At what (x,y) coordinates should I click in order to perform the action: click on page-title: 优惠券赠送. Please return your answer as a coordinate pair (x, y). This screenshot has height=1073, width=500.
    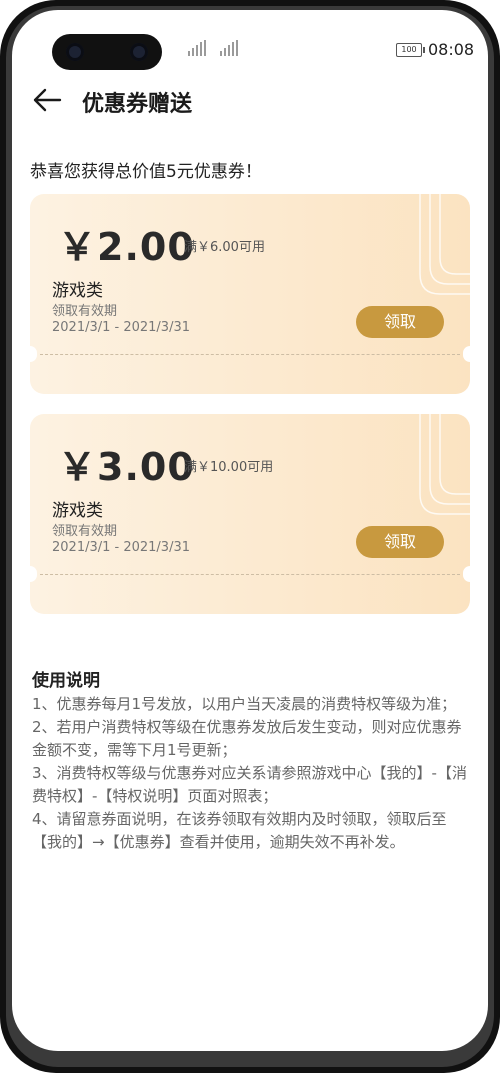
    Looking at the image, I should click on (137, 104).